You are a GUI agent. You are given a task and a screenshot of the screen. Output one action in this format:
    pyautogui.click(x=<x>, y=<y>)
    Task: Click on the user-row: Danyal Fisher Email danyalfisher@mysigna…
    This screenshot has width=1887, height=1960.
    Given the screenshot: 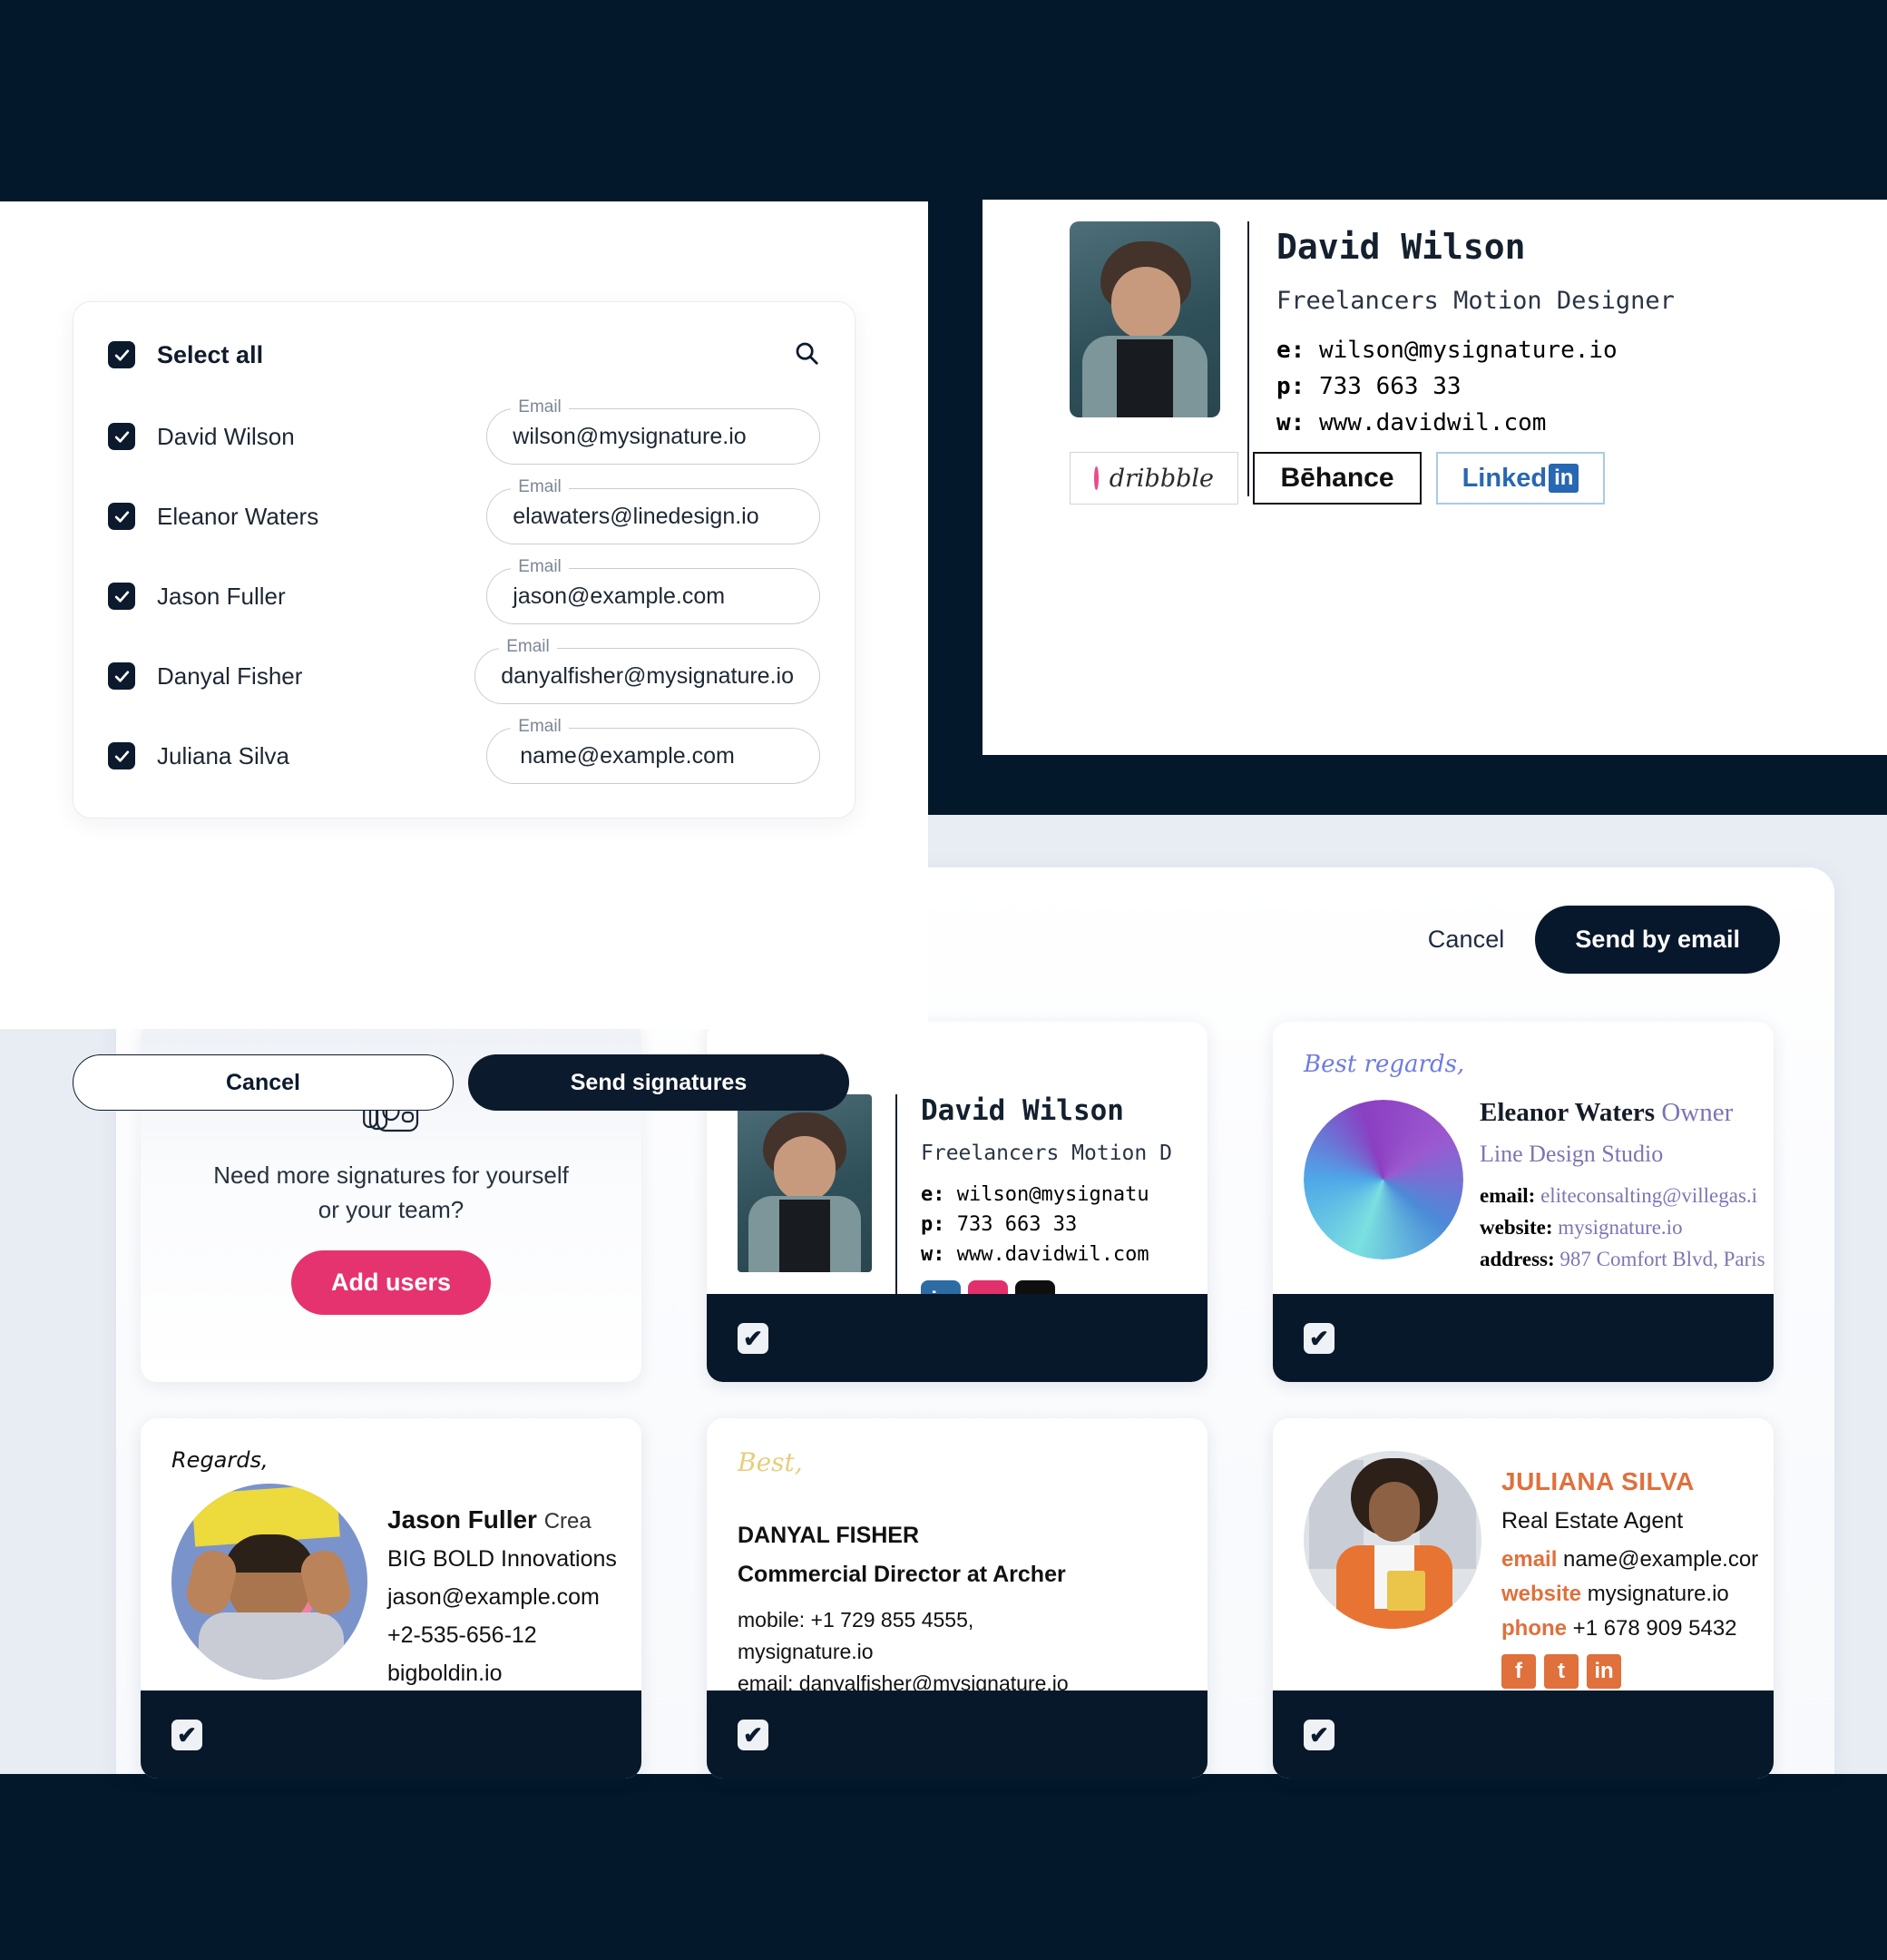 What is the action you would take?
    pyautogui.click(x=464, y=676)
    